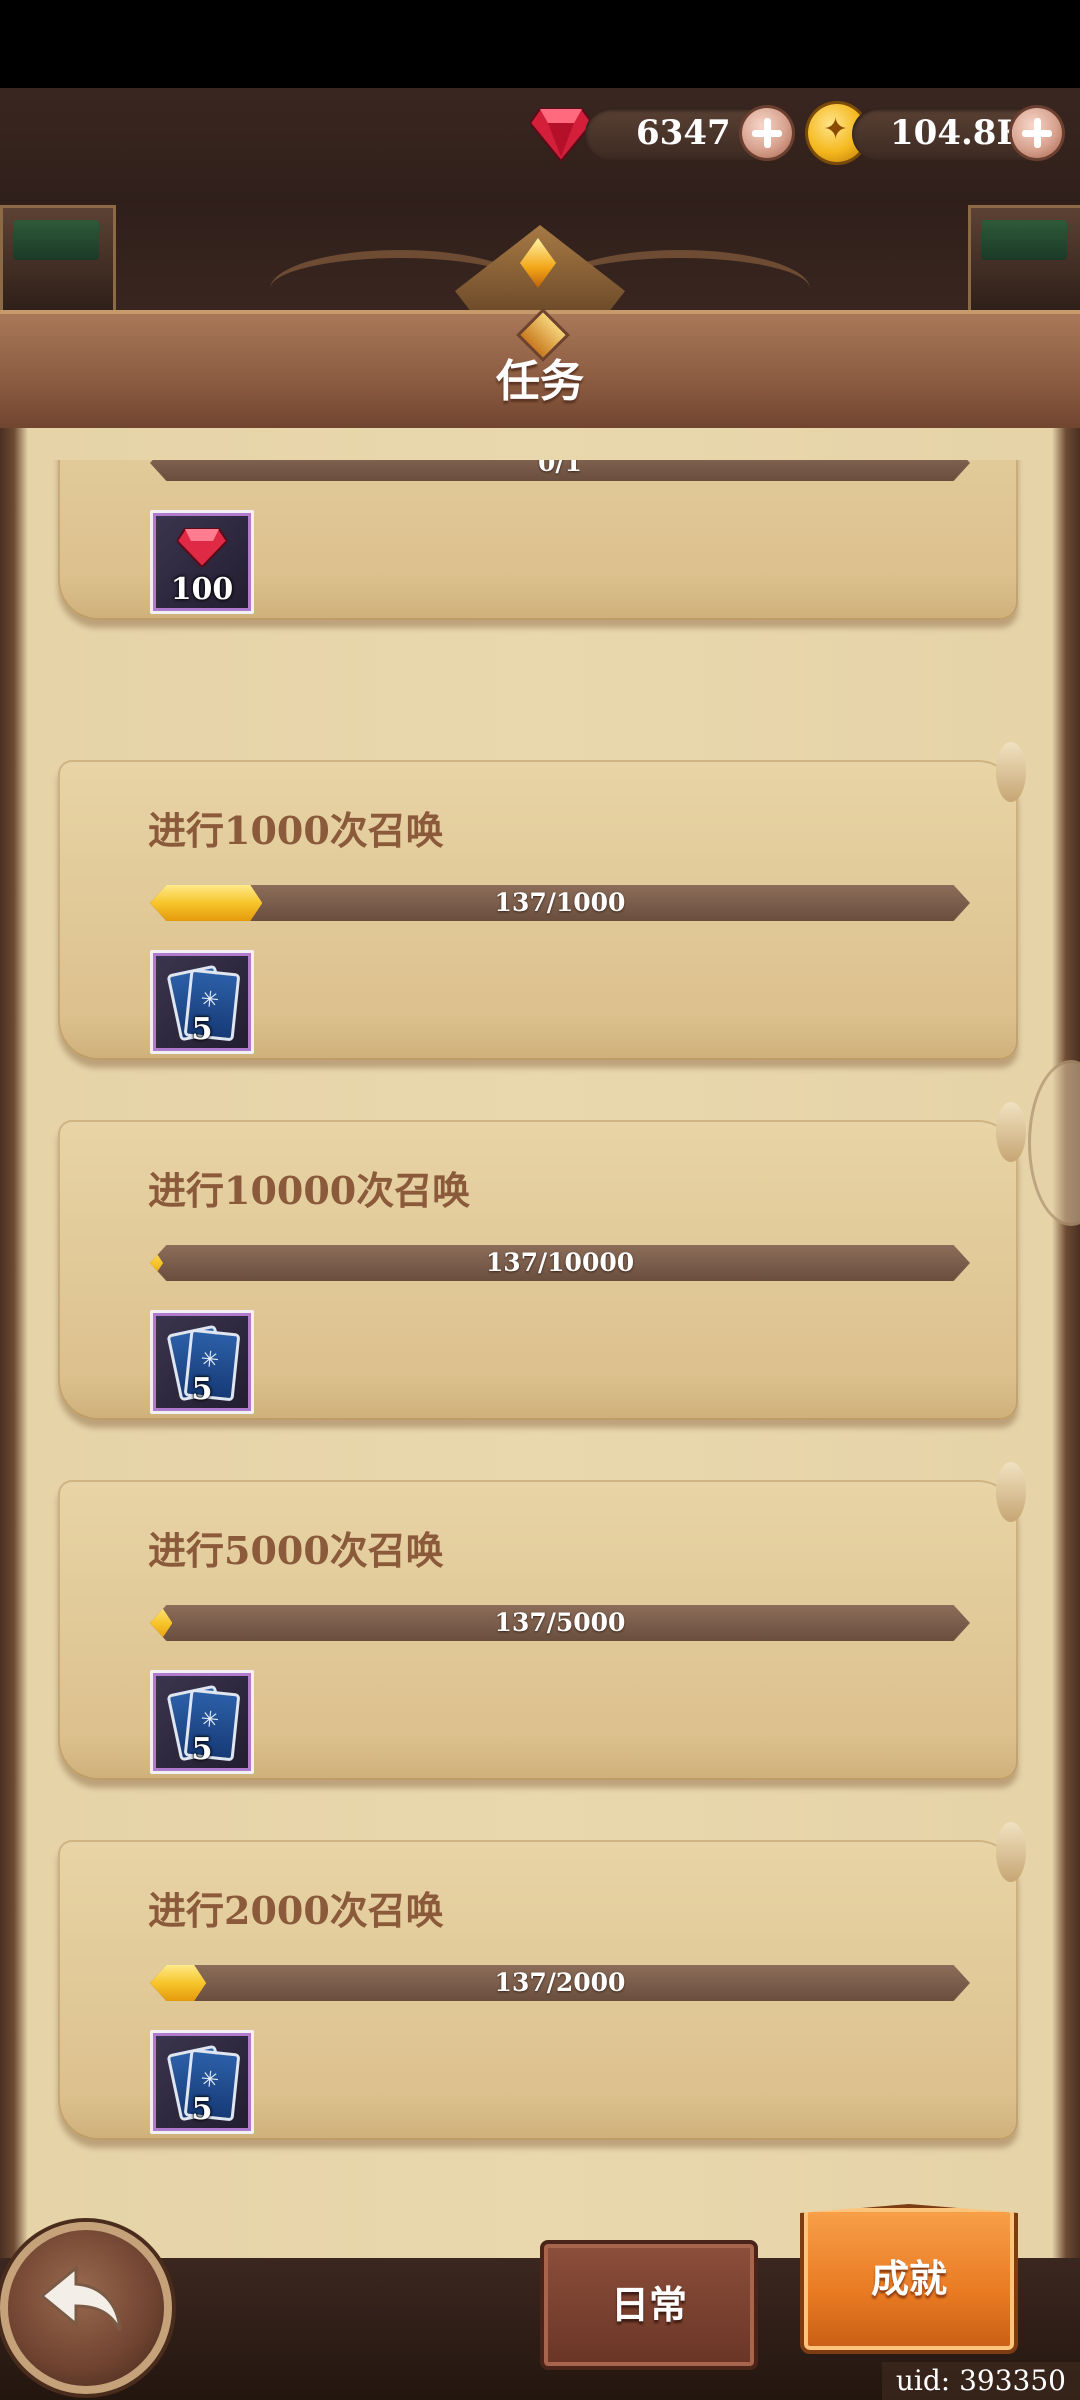 This screenshot has height=2400, width=1080. What do you see at coordinates (561, 134) in the screenshot?
I see `gem-icon` at bounding box center [561, 134].